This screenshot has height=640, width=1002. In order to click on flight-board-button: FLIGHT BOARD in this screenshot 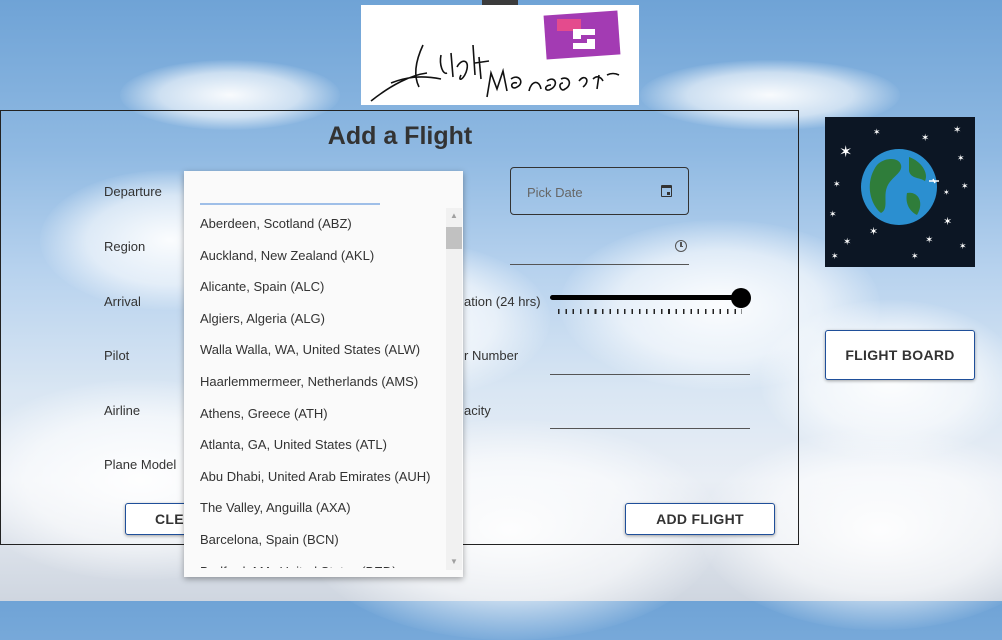, I will do `click(900, 355)`.